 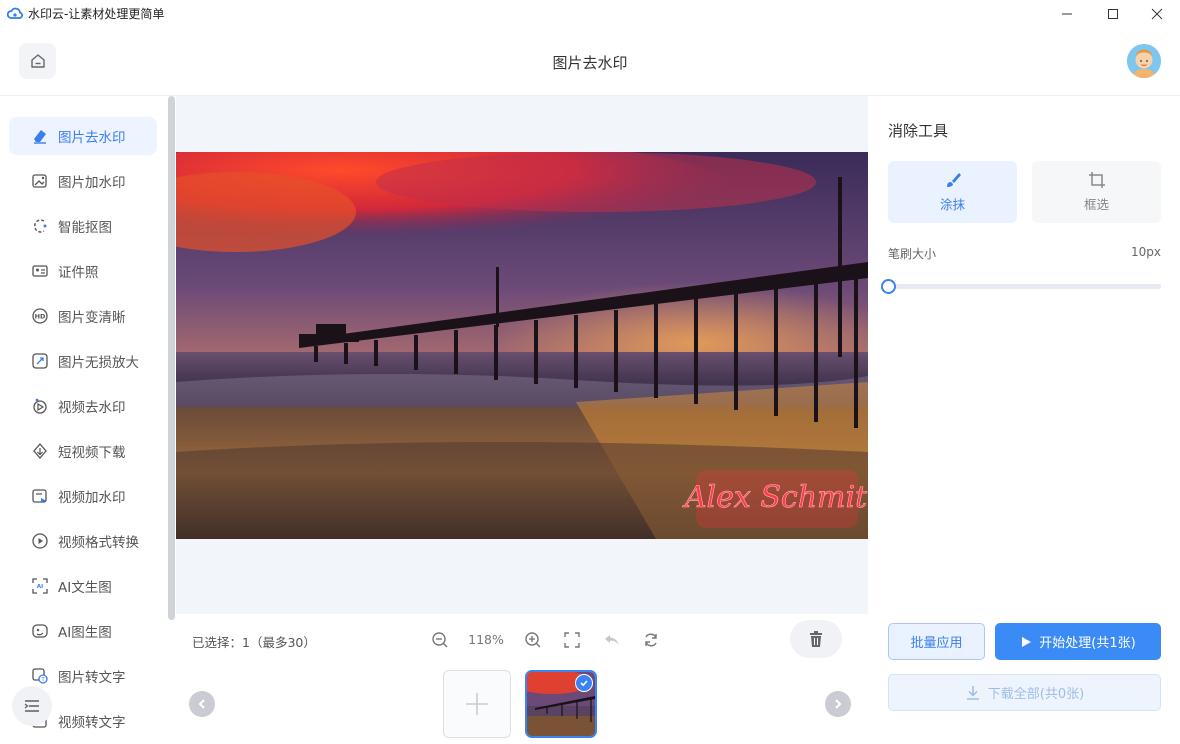 I want to click on brush-size-label: 笔刷大小, so click(x=912, y=254).